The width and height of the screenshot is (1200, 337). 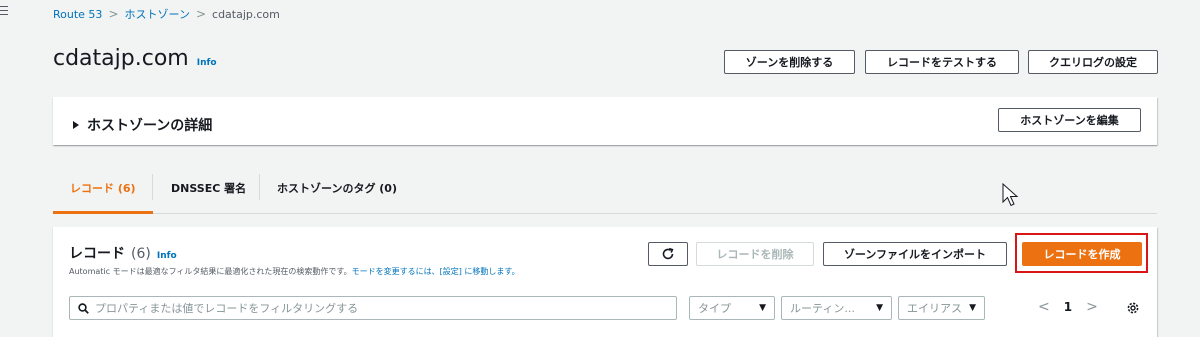 What do you see at coordinates (227, 308) in the screenshot?
I see `search-placeholder: プロパティまたは値でレコードをフィルタリングする` at bounding box center [227, 308].